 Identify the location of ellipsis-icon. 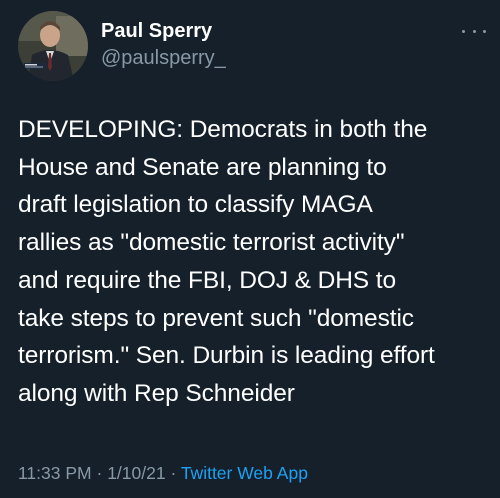
(474, 31).